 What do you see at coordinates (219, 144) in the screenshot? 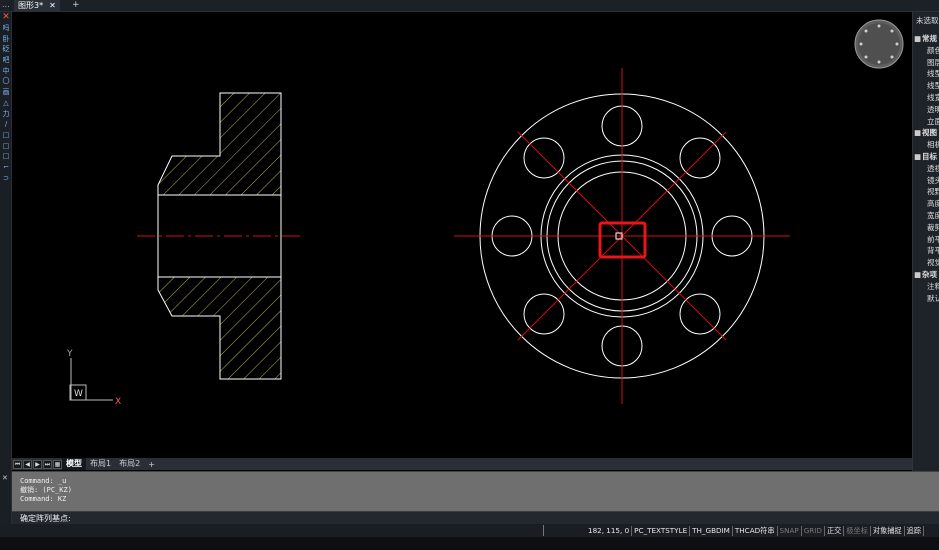
I see `hatch-top` at bounding box center [219, 144].